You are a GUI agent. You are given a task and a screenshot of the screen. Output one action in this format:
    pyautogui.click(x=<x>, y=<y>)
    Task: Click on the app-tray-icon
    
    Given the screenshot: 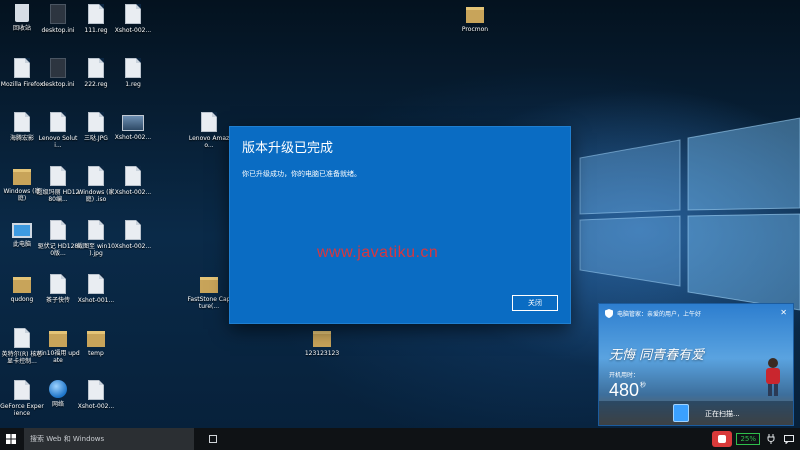 What is the action you would take?
    pyautogui.click(x=722, y=439)
    